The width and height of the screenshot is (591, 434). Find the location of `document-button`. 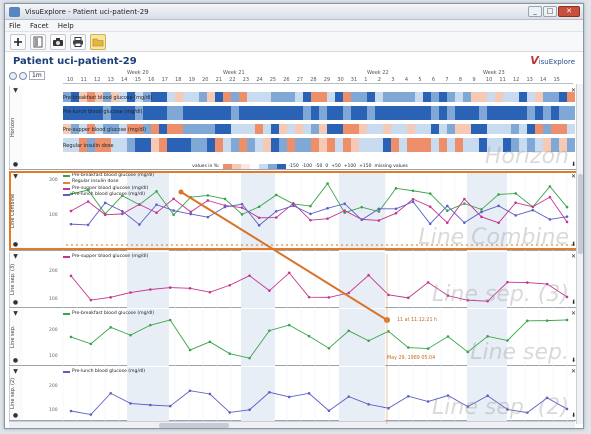

document-button is located at coordinates (38, 41).